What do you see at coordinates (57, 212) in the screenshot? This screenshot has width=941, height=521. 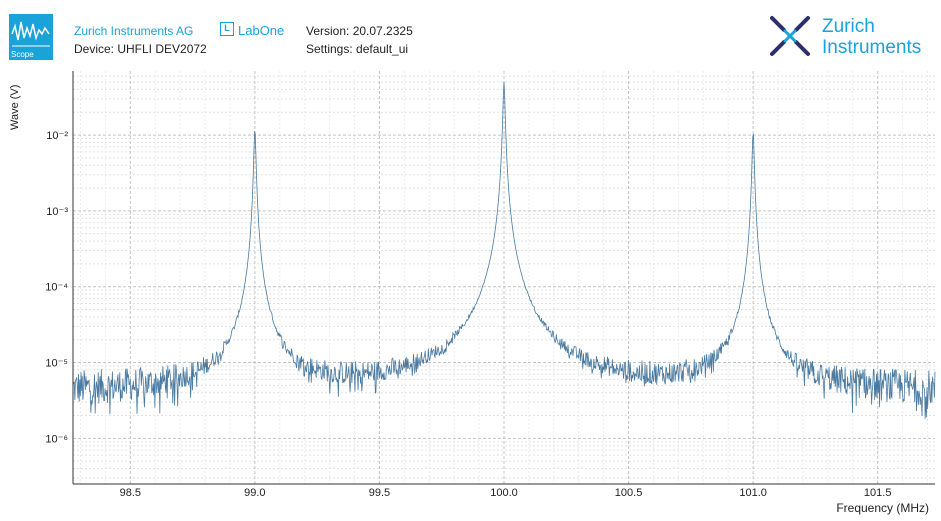 I see `y-tick-label: 10⁻³` at bounding box center [57, 212].